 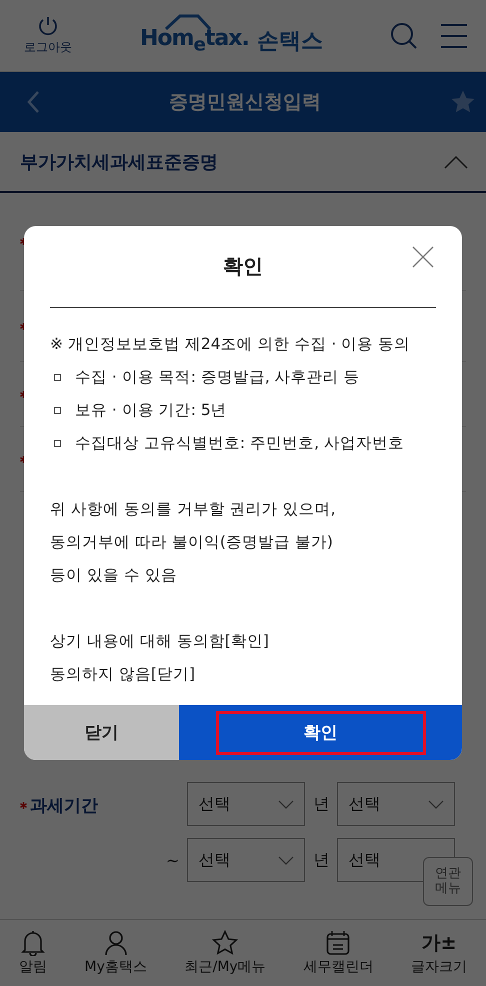 What do you see at coordinates (243, 162) in the screenshot?
I see `section-header: 부가가치세과세표준증명` at bounding box center [243, 162].